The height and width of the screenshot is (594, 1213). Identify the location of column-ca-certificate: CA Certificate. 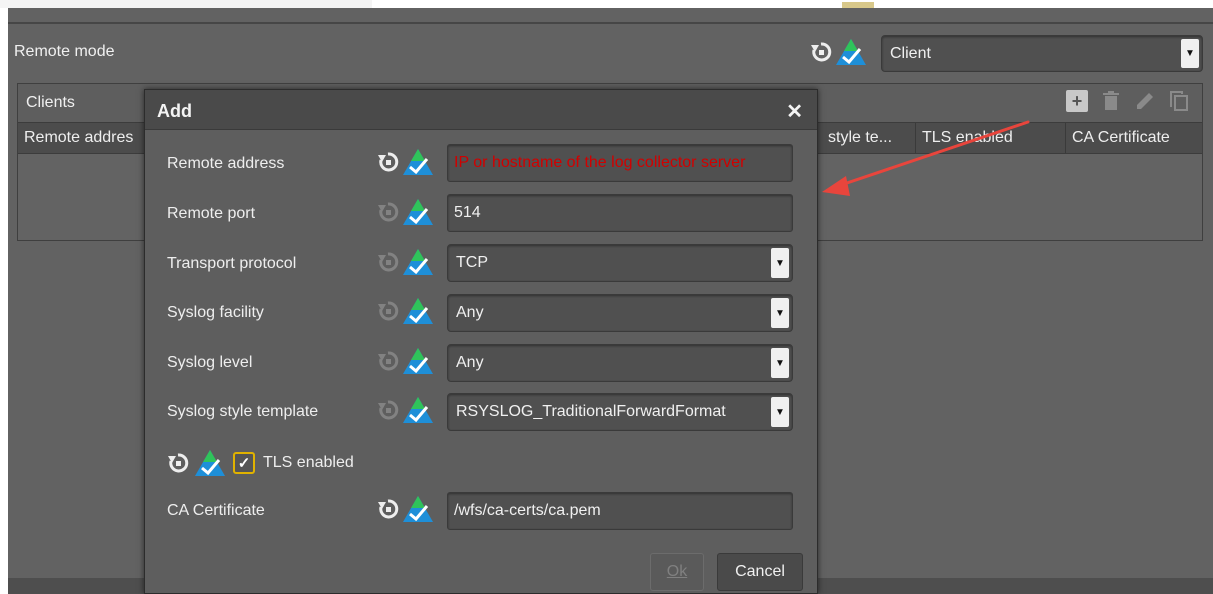
(1135, 138).